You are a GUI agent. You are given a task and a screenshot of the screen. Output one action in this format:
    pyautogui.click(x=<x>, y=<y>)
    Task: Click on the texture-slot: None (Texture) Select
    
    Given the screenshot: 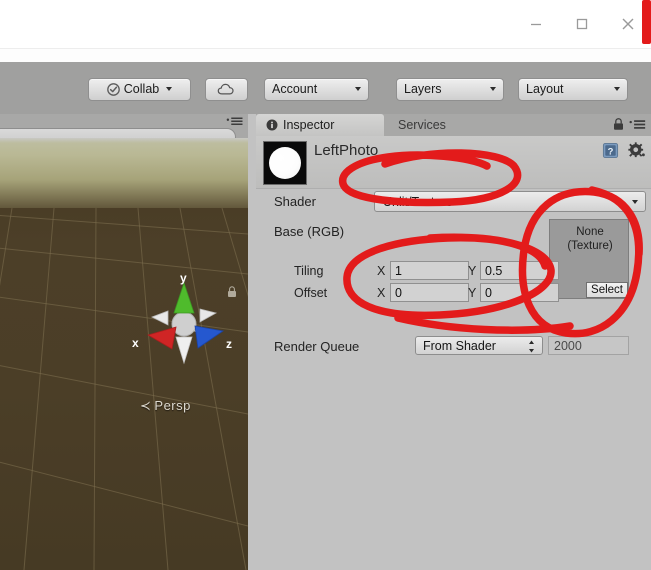 What is the action you would take?
    pyautogui.click(x=589, y=259)
    